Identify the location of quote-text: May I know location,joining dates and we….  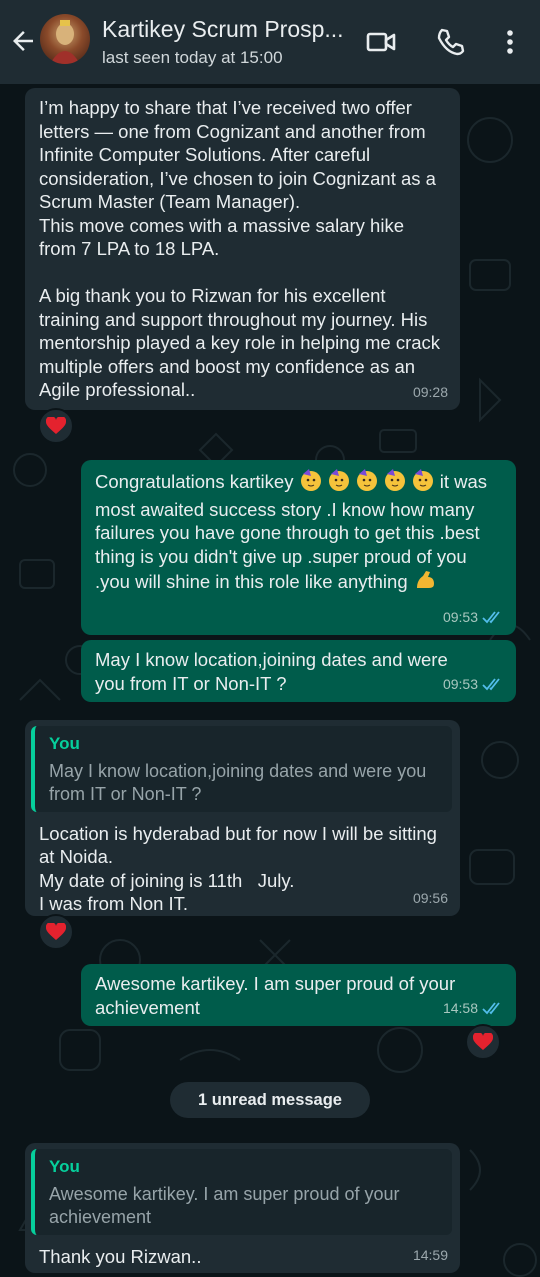
(238, 782).